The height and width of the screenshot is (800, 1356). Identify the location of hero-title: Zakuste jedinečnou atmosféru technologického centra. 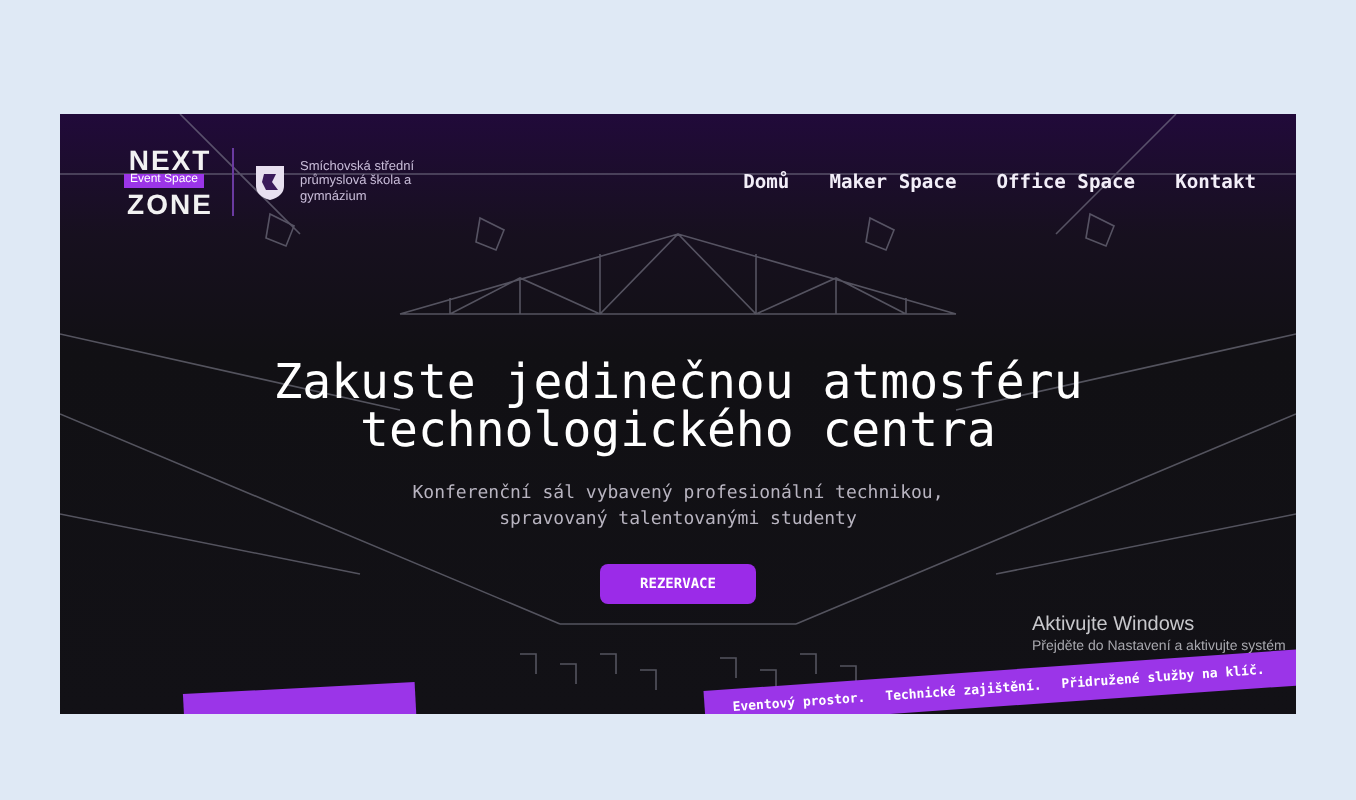
(678, 406).